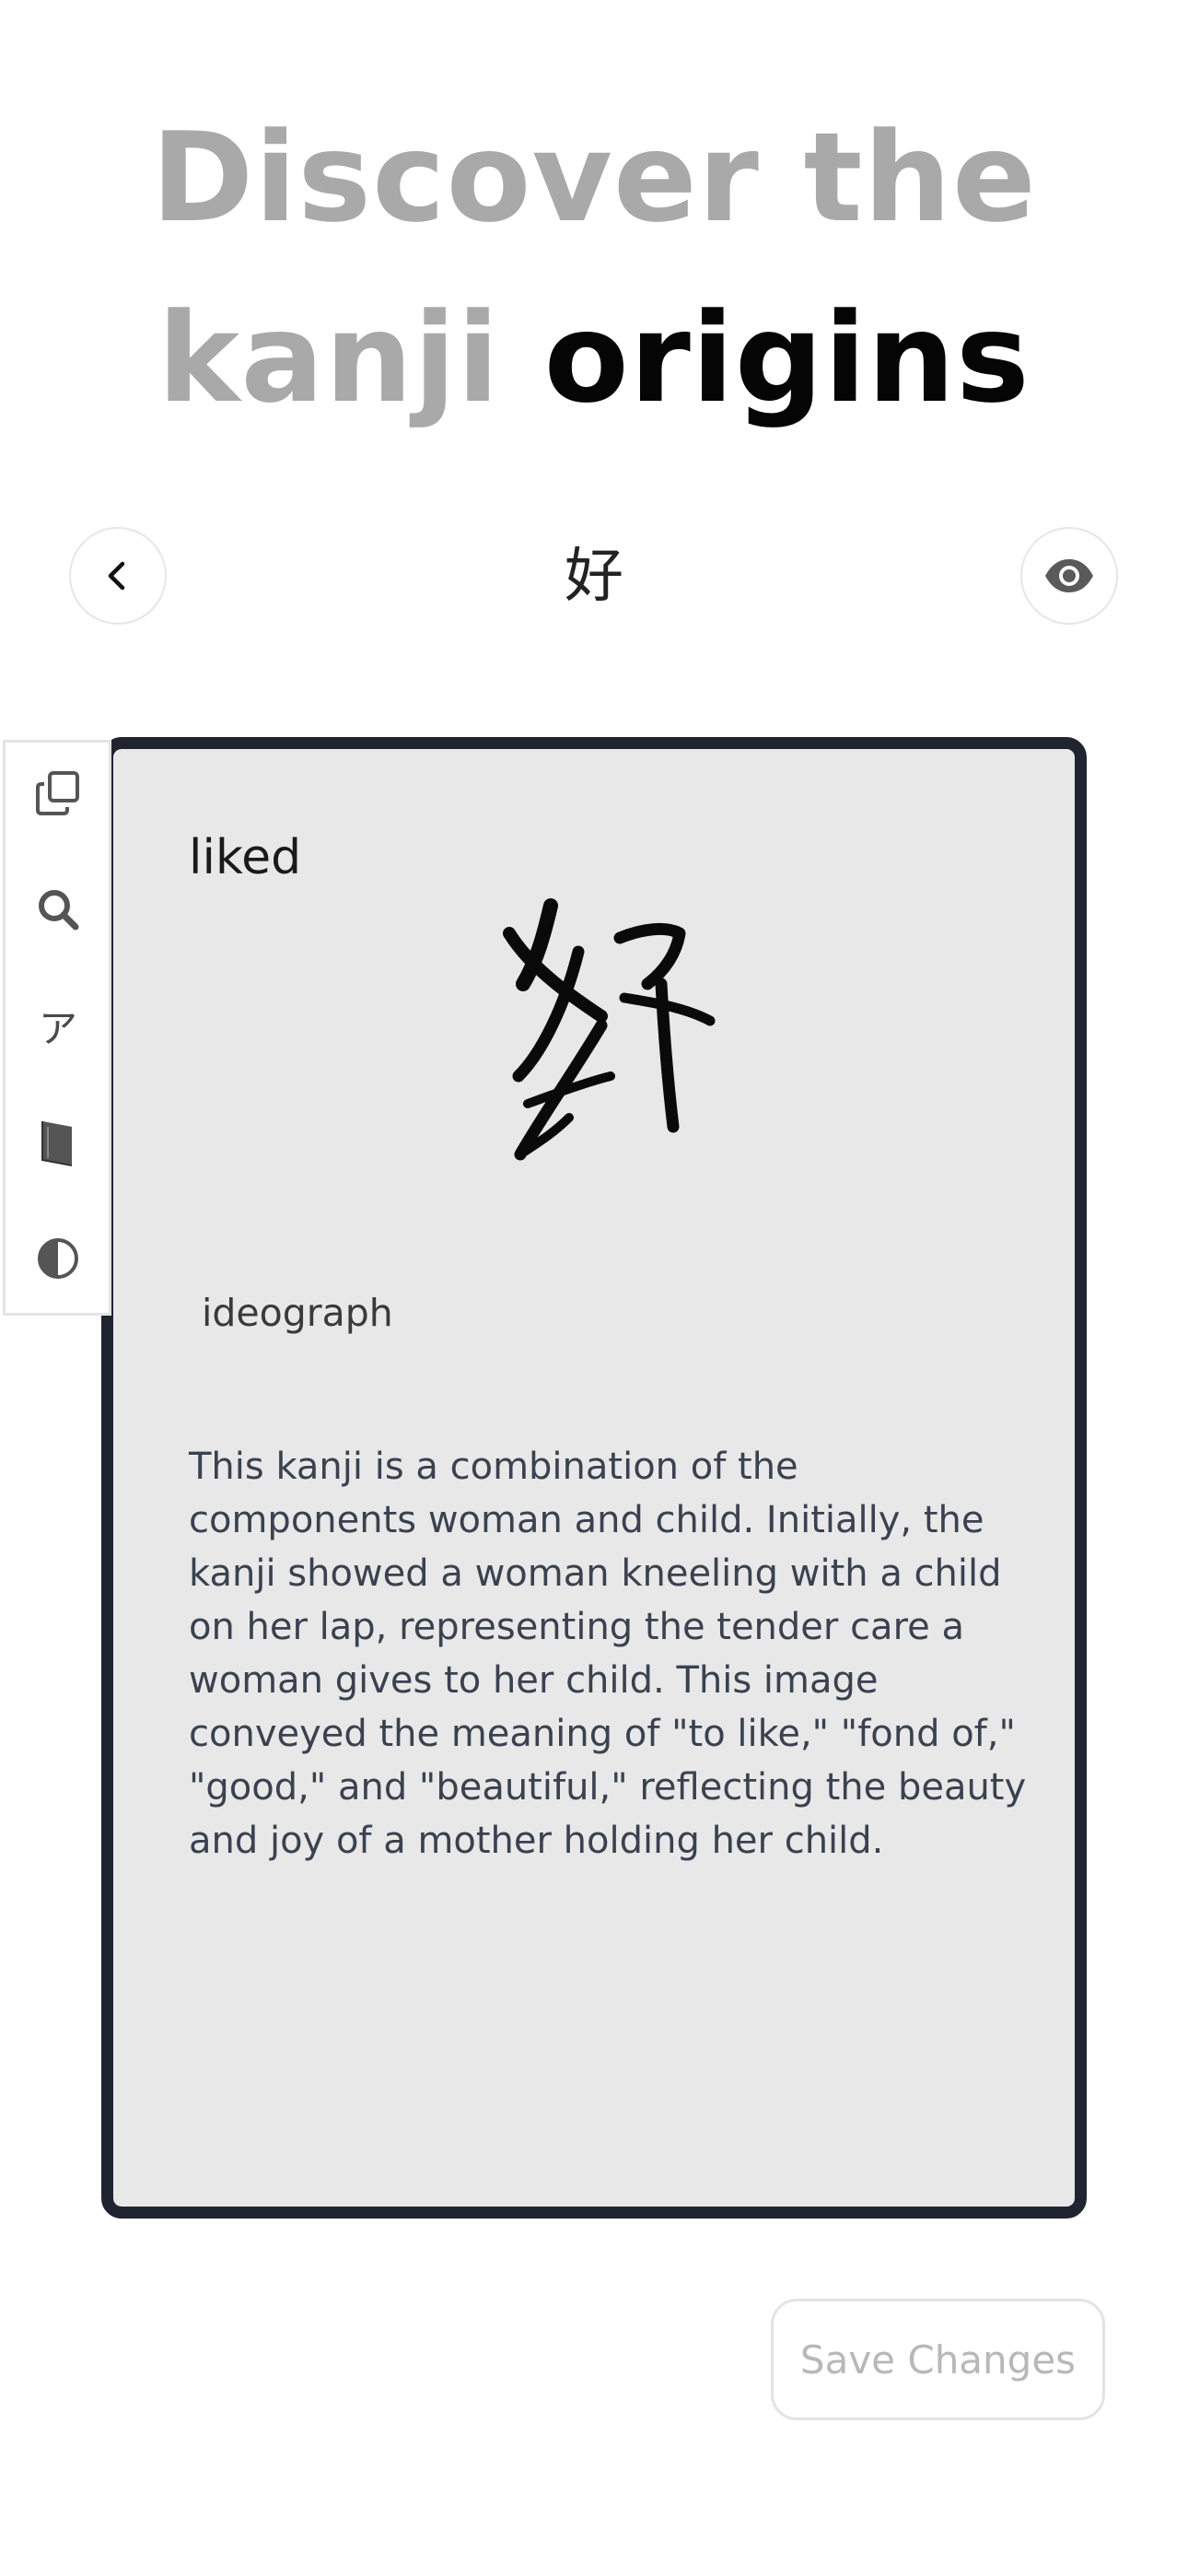  I want to click on book-icon, so click(57, 1143).